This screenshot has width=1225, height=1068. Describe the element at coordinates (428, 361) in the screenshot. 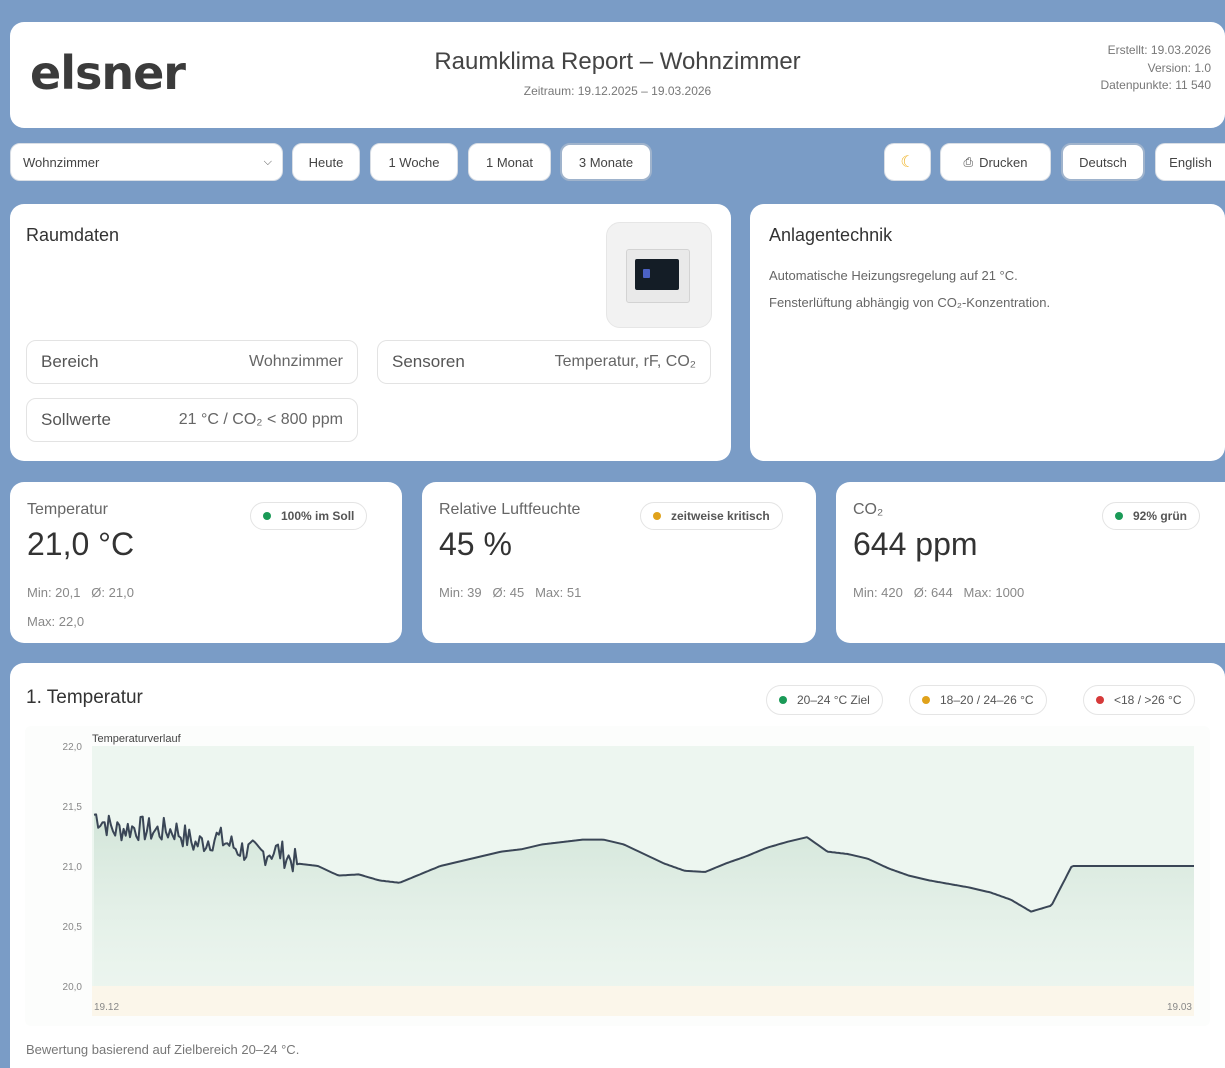

I see `field-label: Sensoren` at that location.